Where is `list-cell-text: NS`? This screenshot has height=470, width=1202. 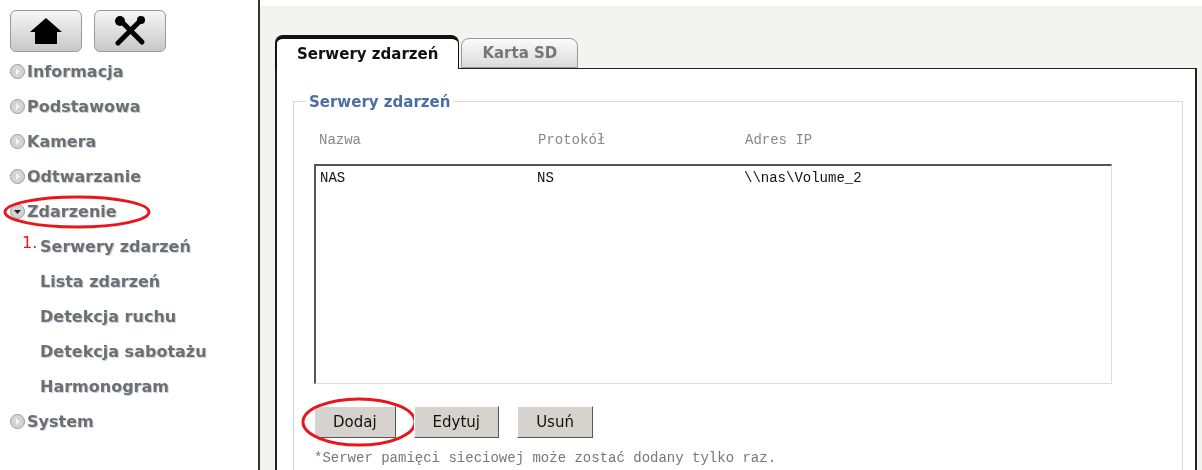 list-cell-text: NS is located at coordinates (546, 178).